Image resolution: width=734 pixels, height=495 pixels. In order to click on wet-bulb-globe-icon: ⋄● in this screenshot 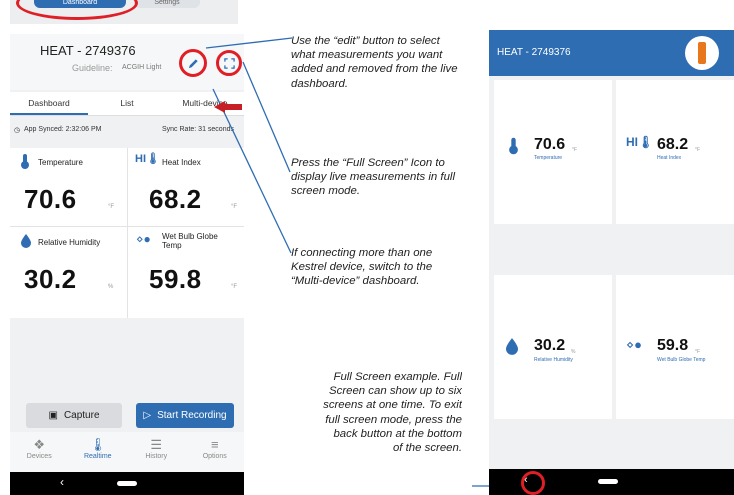, I will do `click(634, 344)`.